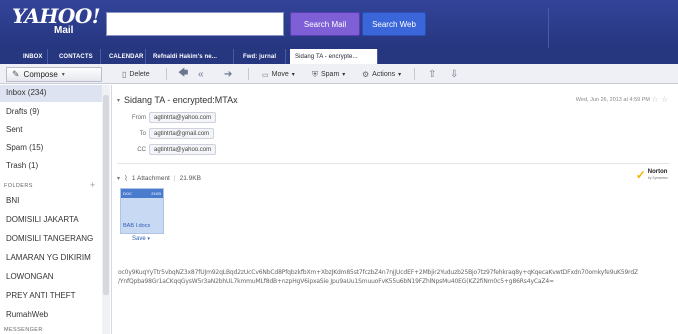  I want to click on attachment-header: ▾ ⌇ 1 Attachment | 21.9KB, so click(159, 178).